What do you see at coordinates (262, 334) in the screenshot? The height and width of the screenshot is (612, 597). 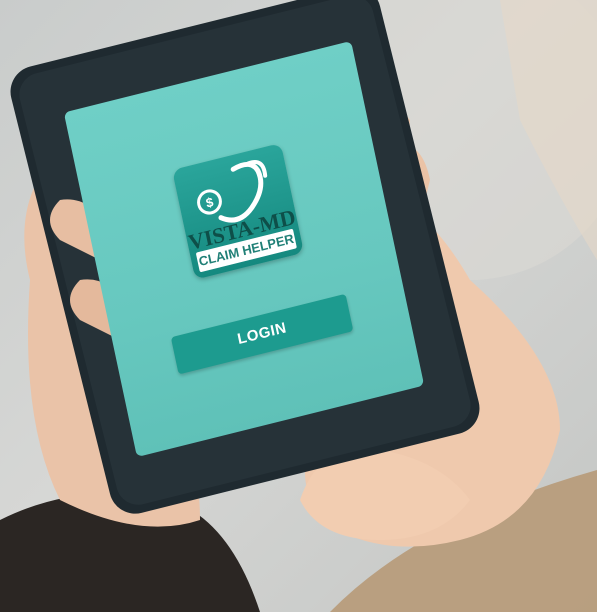 I see `login-button: LOGIN` at bounding box center [262, 334].